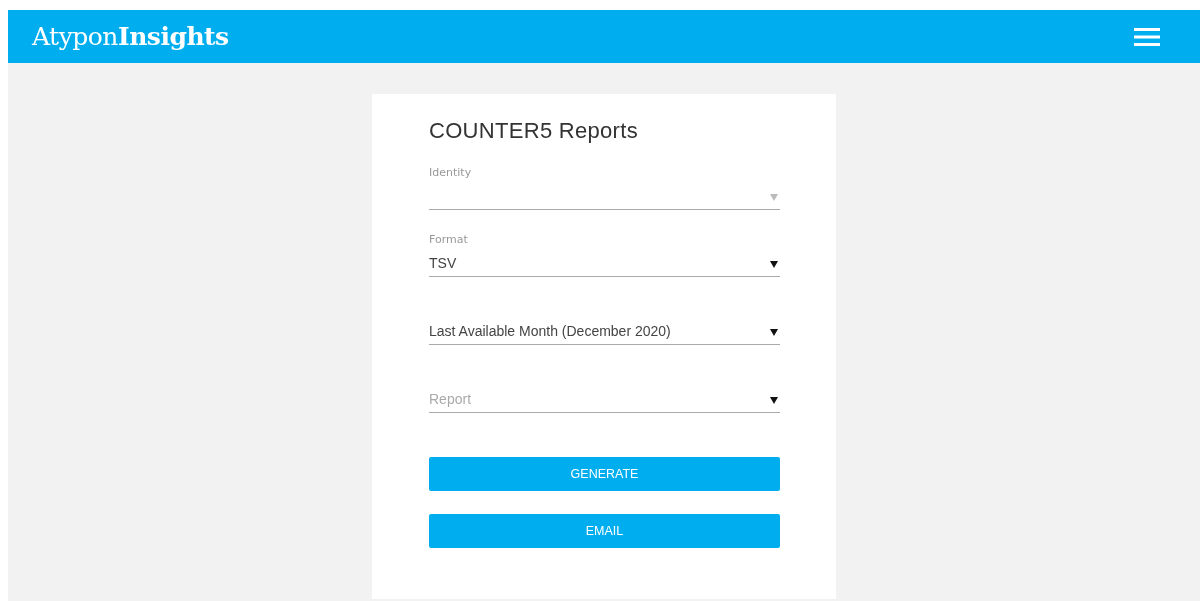  I want to click on action-button: GENERATE, so click(604, 474).